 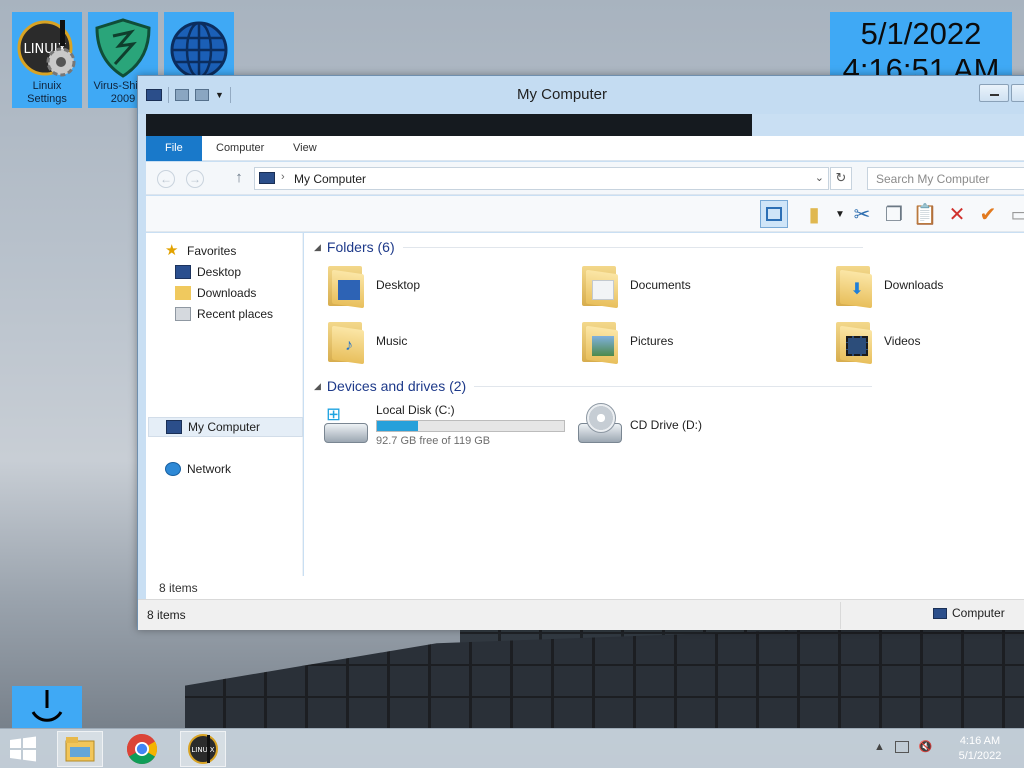 What do you see at coordinates (512, 748) in the screenshot?
I see `taskbar: LINUIX ▲ 🔇 4:16 AM 5/1/2022` at bounding box center [512, 748].